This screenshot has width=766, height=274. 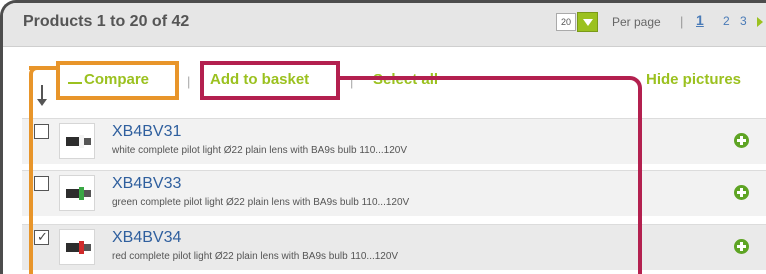 What do you see at coordinates (743, 21) in the screenshot?
I see `page-link-3: 3` at bounding box center [743, 21].